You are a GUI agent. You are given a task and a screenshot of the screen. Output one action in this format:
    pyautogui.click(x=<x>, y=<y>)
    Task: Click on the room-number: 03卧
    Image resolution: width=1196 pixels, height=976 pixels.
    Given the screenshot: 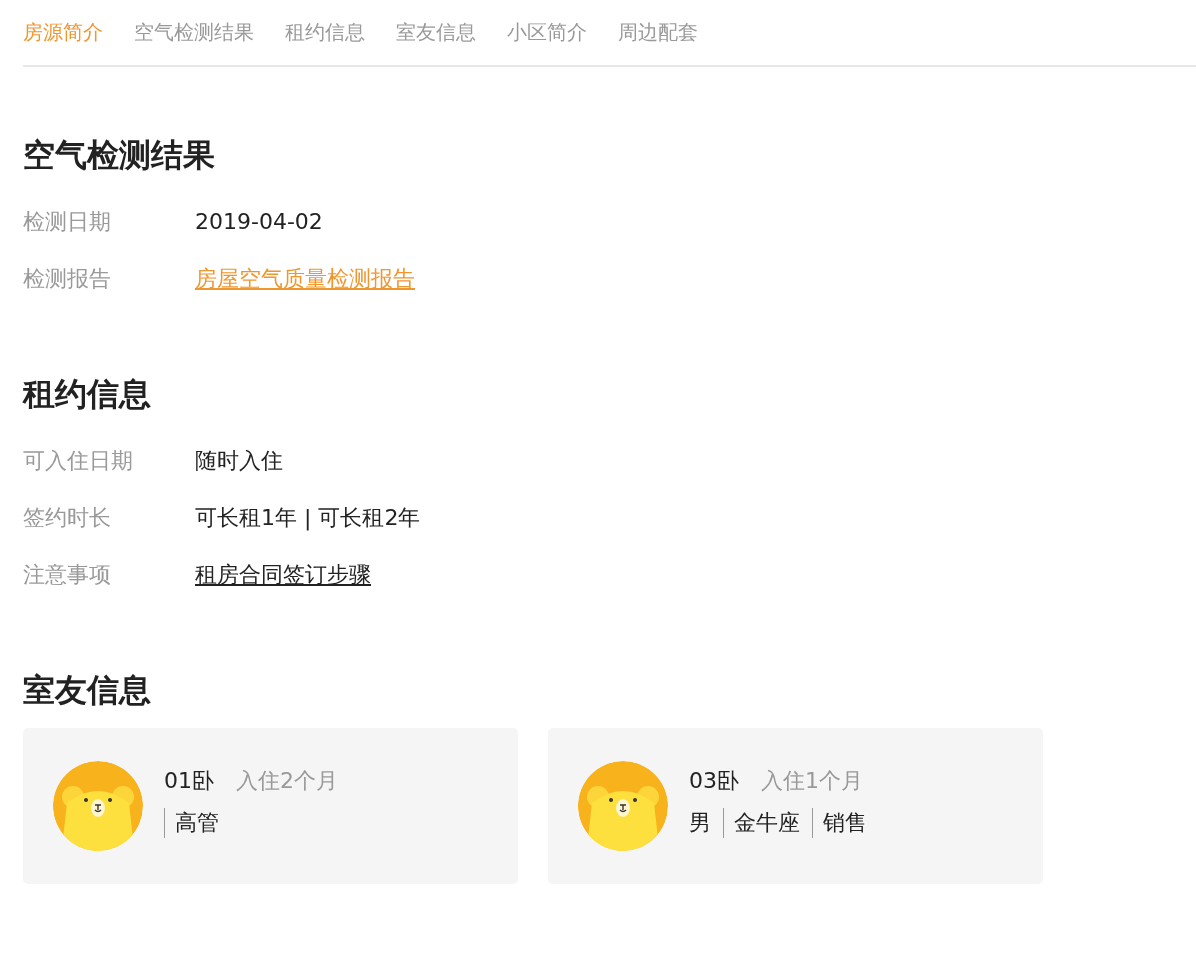 What is the action you would take?
    pyautogui.click(x=714, y=780)
    